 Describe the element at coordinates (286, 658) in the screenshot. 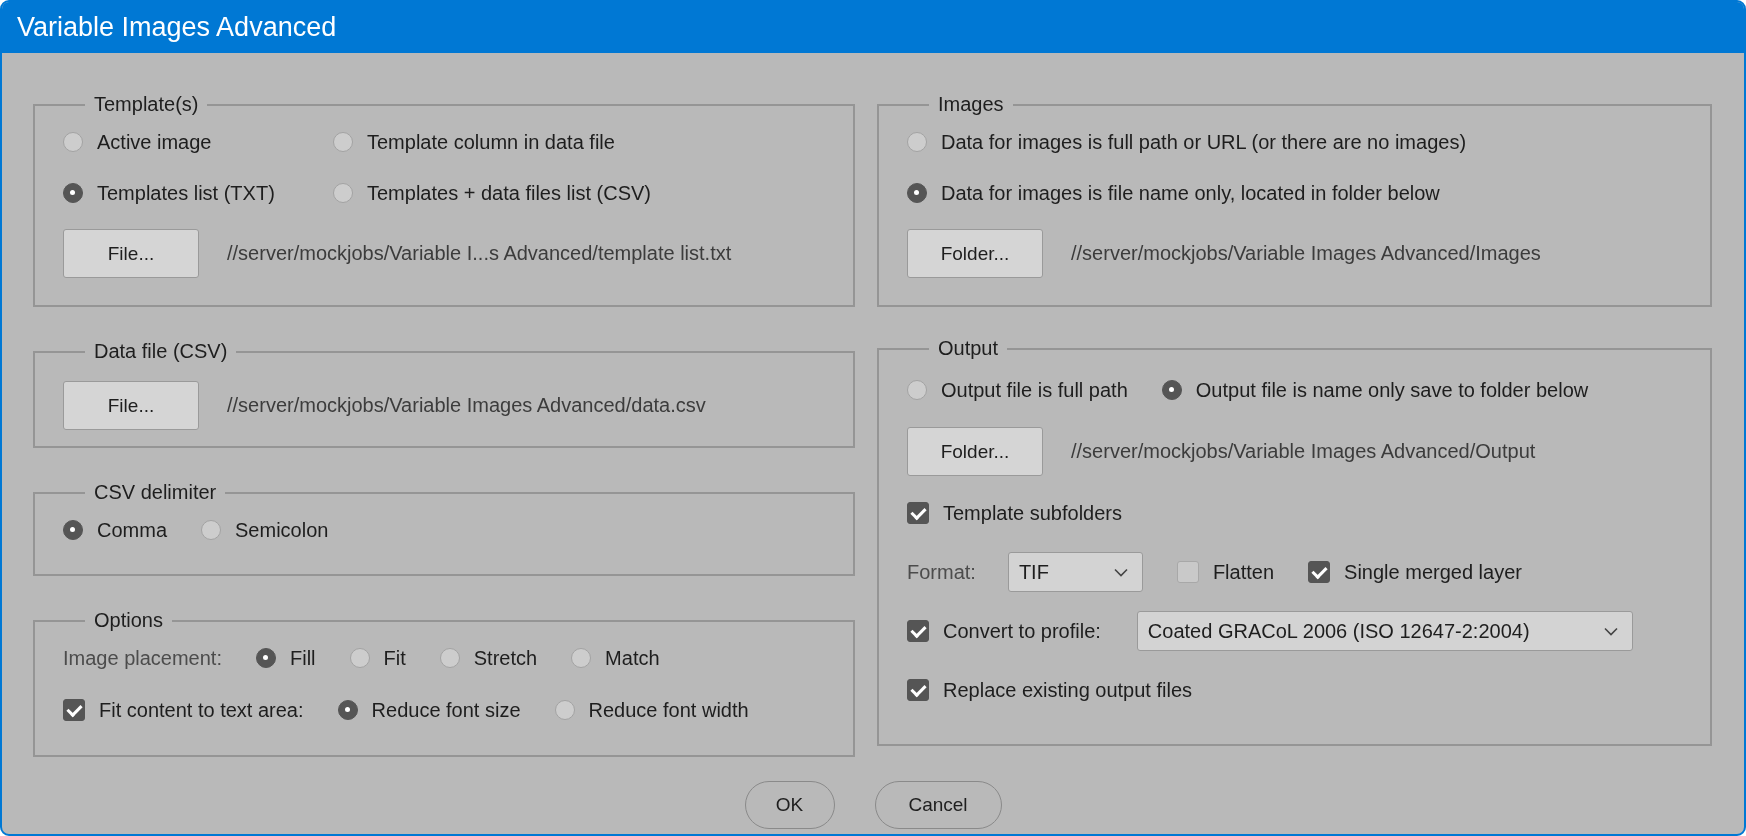

I see `radio-button: Fill` at that location.